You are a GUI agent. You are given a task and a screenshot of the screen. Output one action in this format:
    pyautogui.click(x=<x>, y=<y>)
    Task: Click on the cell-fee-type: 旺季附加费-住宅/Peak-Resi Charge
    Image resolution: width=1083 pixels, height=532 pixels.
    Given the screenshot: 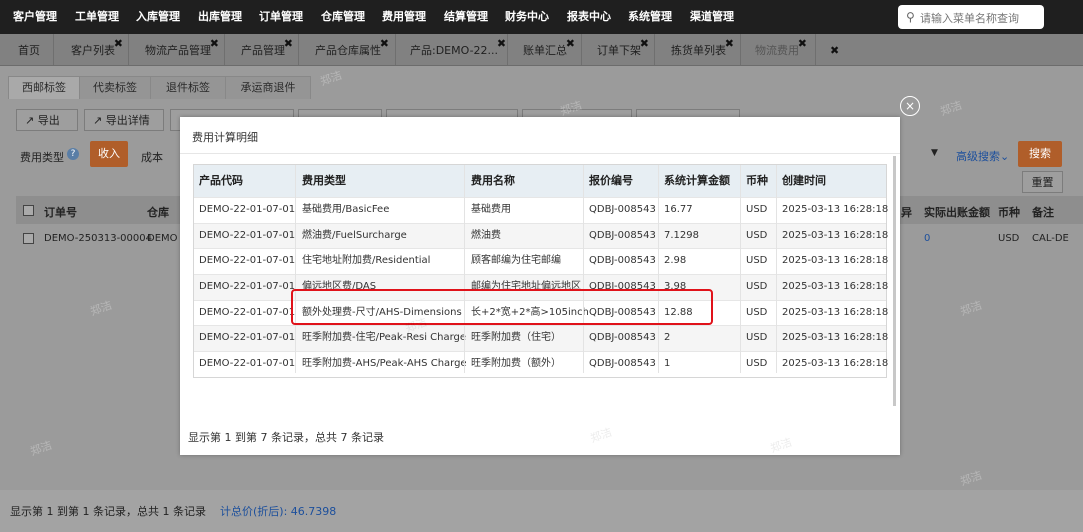 What is the action you would take?
    pyautogui.click(x=384, y=338)
    